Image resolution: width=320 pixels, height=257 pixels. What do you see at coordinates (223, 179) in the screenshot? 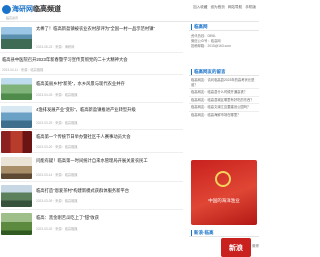
I see `banner-emblem-icon` at bounding box center [223, 179].